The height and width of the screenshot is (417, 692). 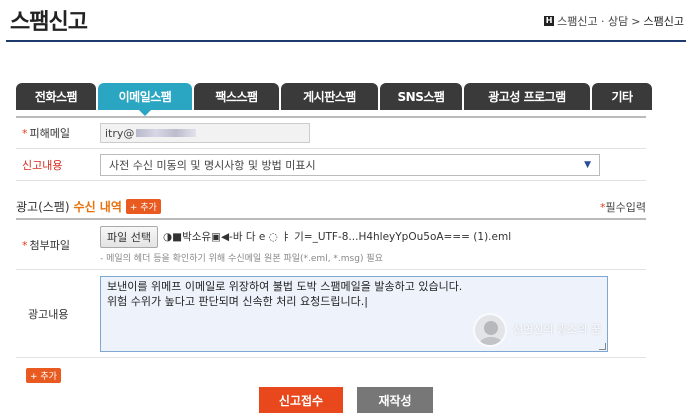 I want to click on dropdown-arrow-icon: ▼, so click(x=587, y=164).